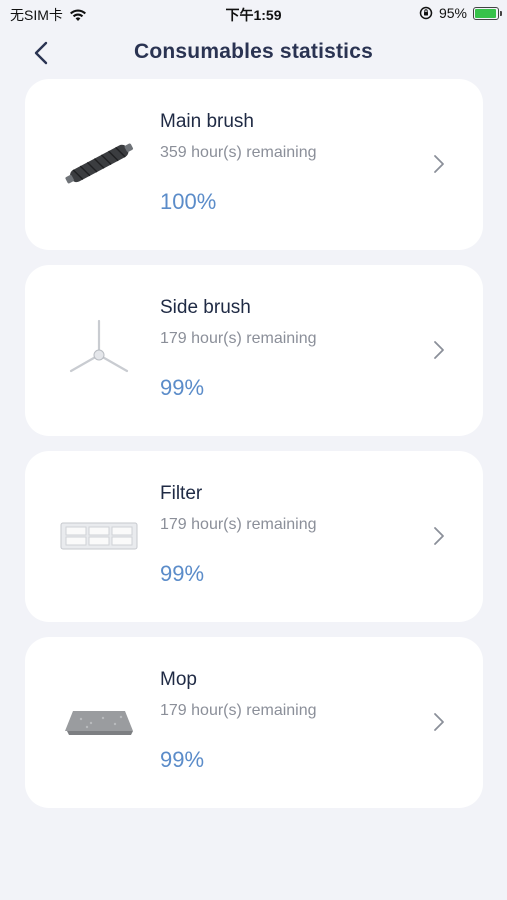 Image resolution: width=507 pixels, height=900 pixels. What do you see at coordinates (207, 121) in the screenshot?
I see `consumable-name: Main brush` at bounding box center [207, 121].